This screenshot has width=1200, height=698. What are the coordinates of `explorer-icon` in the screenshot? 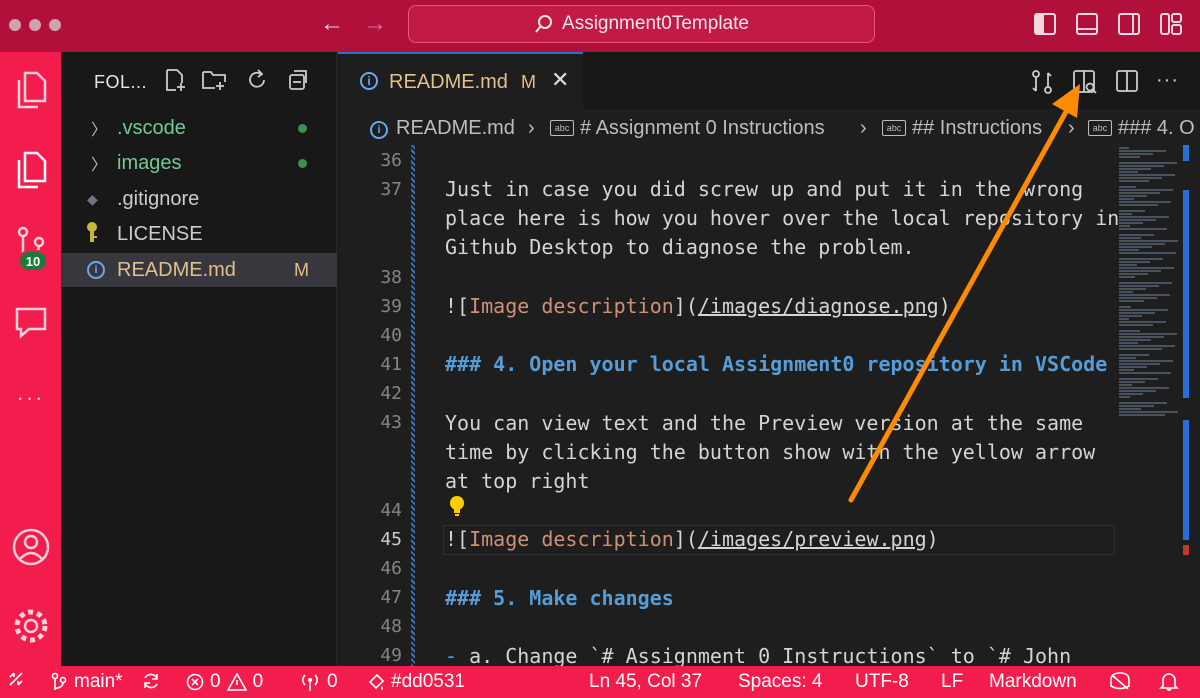 It's located at (30, 90).